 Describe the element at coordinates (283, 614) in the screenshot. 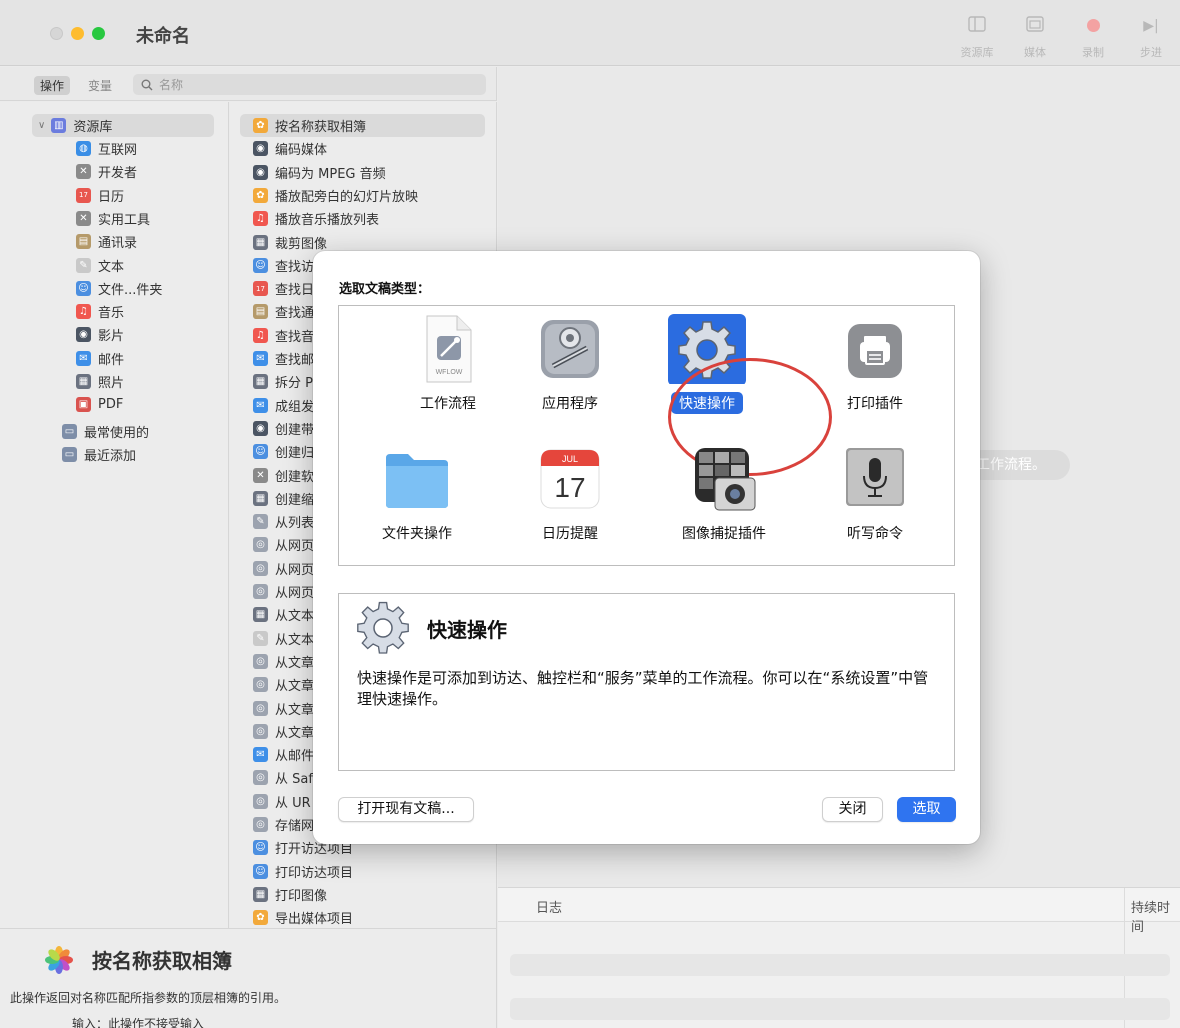

I see `action-item: ▦ 从文本` at that location.